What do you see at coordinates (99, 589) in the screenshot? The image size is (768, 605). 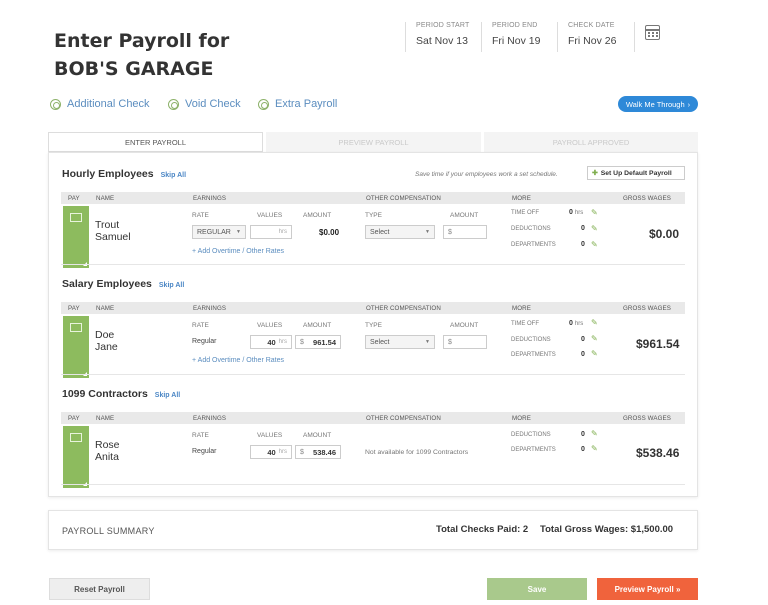 I see `reset-payroll-button: Reset Payroll` at bounding box center [99, 589].